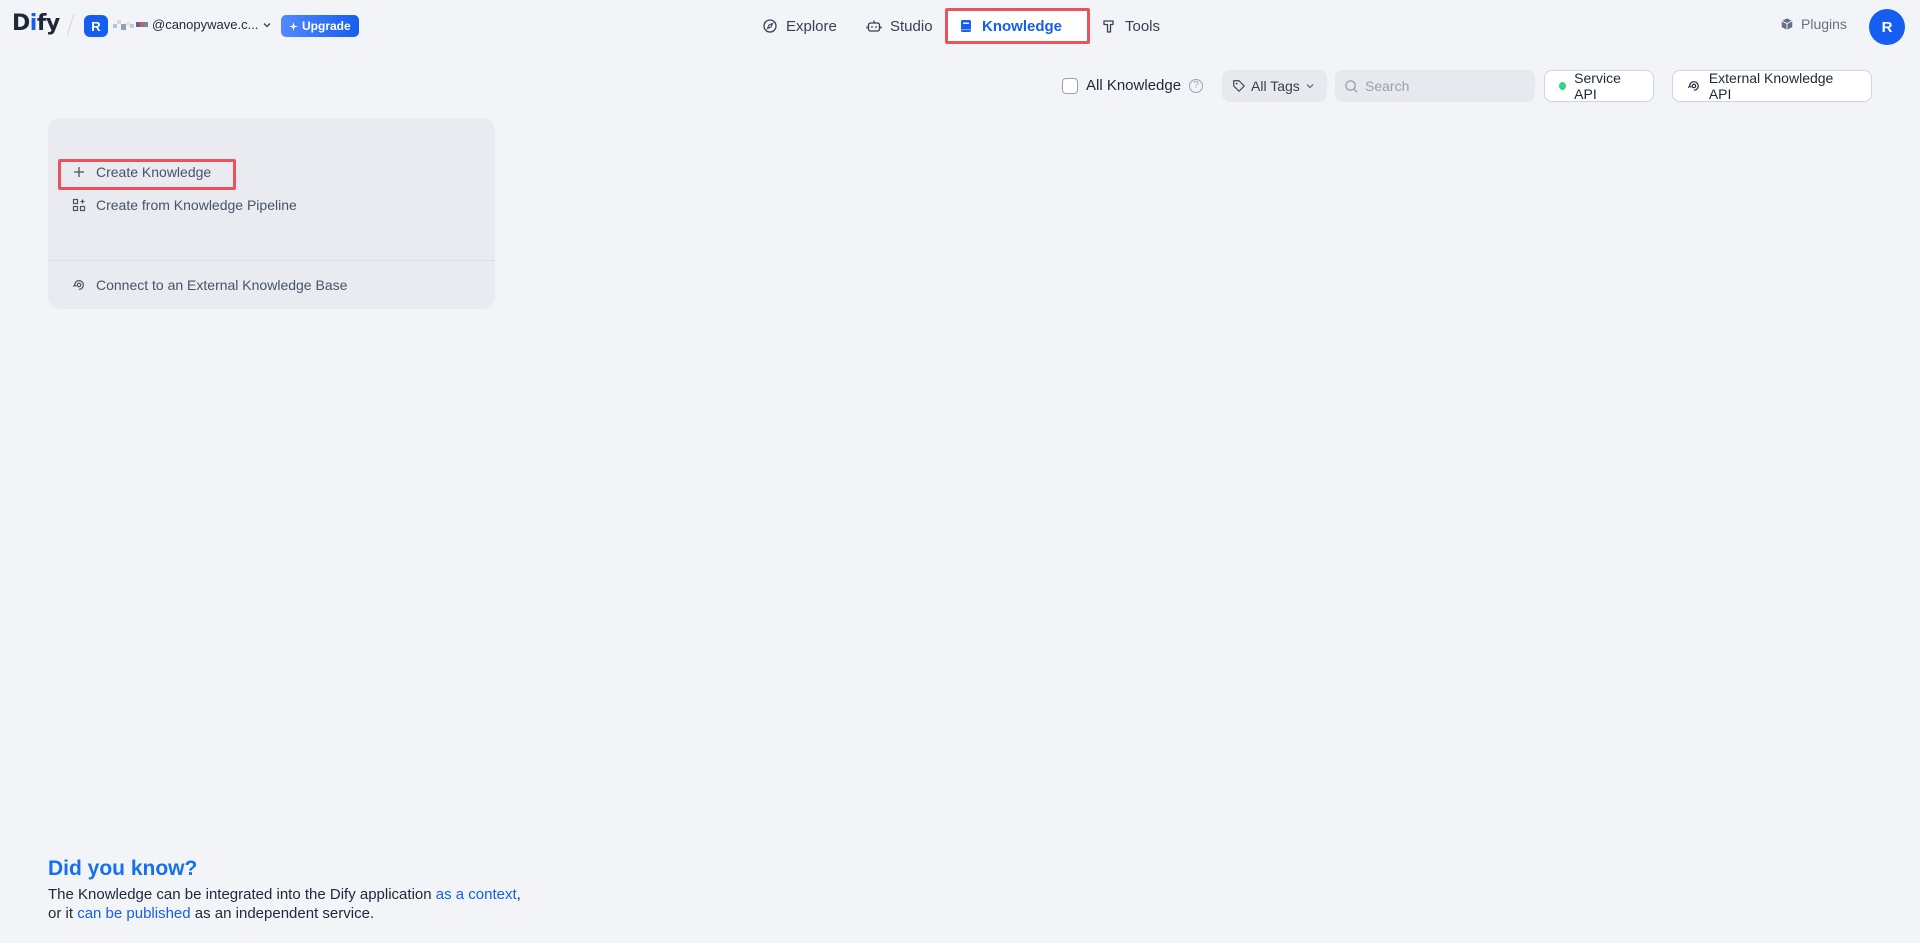 The height and width of the screenshot is (943, 1920). I want to click on compass-icon, so click(770, 26).